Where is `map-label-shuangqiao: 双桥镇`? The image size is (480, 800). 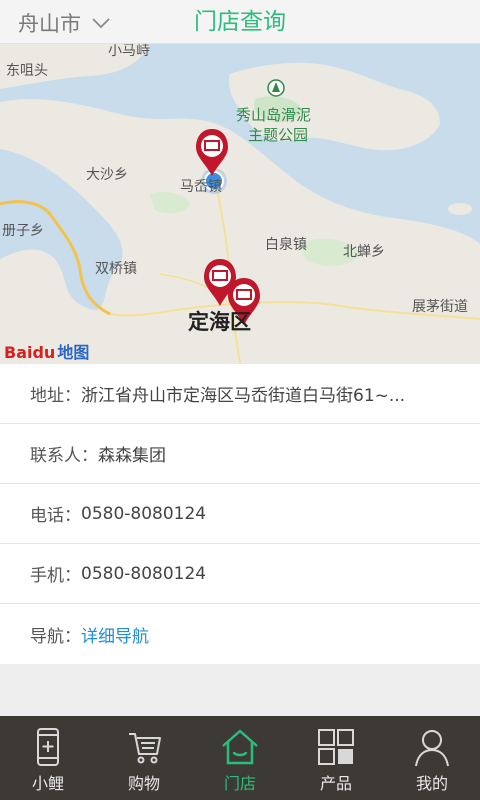
map-label-shuangqiao: 双桥镇 is located at coordinates (116, 269).